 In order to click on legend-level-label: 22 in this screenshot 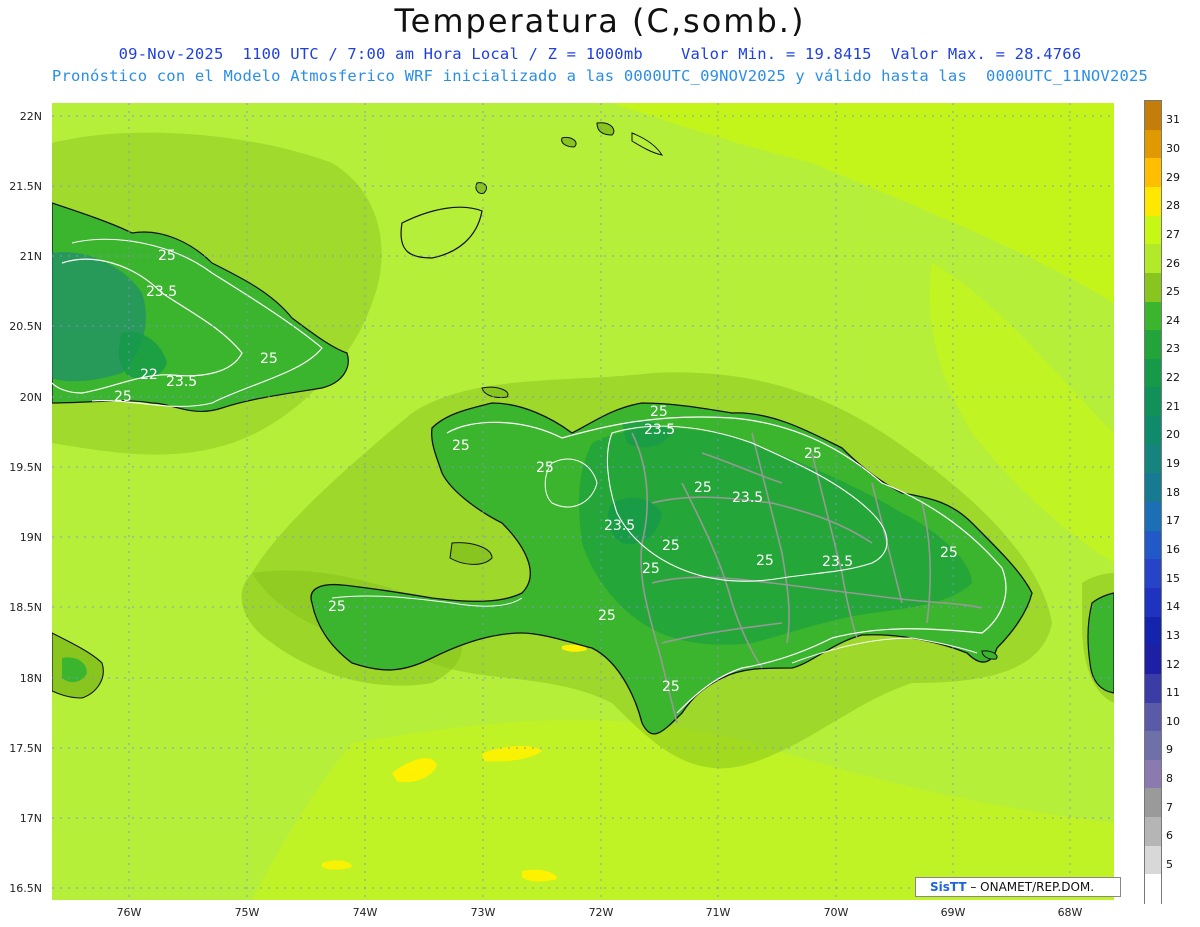, I will do `click(1173, 378)`.